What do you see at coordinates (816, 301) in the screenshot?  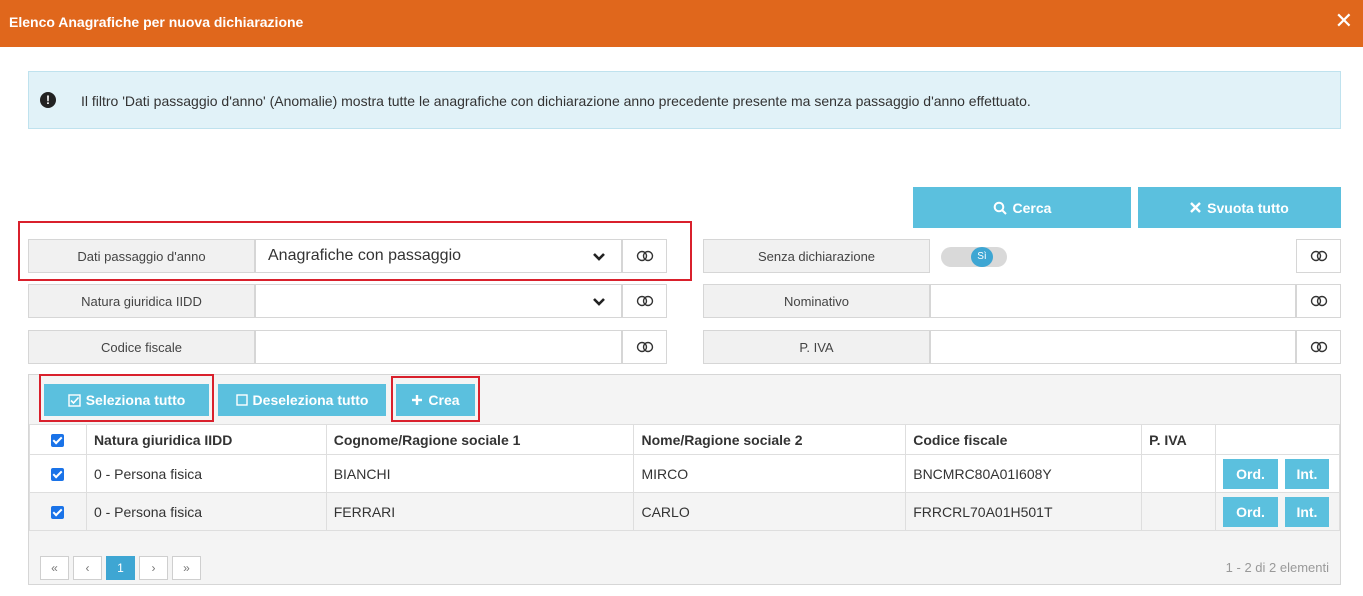 I see `filter-label-nominativo: Nominativo` at bounding box center [816, 301].